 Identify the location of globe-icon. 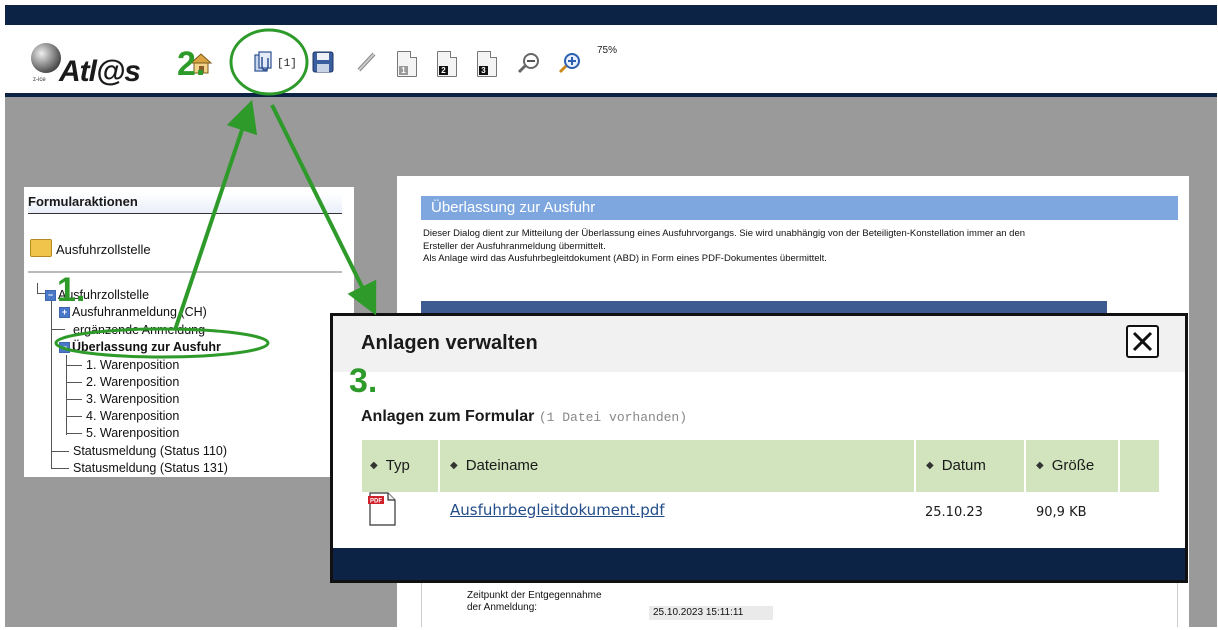
(46, 58).